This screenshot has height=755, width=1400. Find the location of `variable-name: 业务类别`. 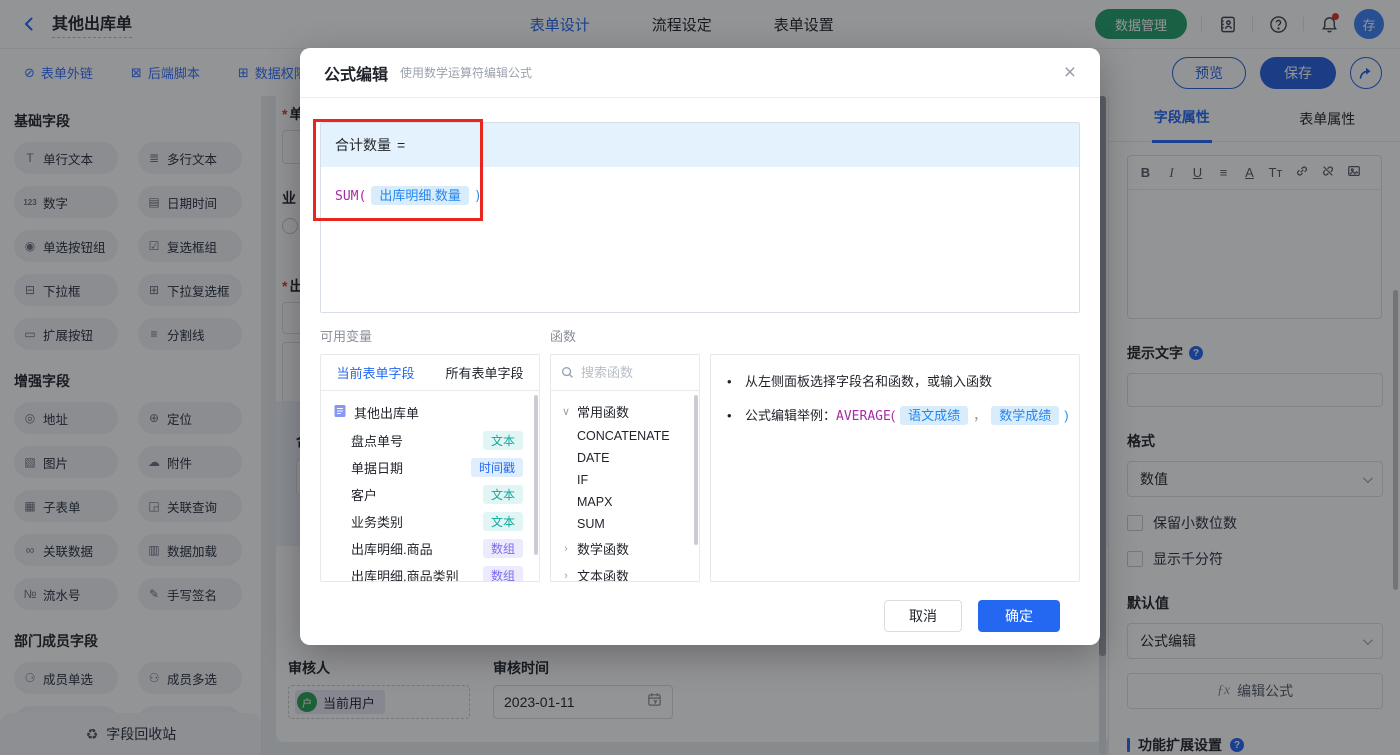

variable-name: 业务类别 is located at coordinates (377, 522).